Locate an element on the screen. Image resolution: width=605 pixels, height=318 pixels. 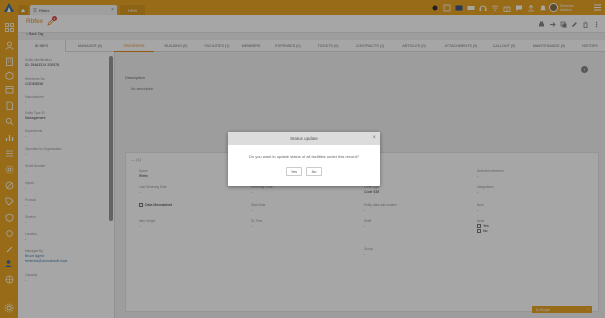
no-button: No is located at coordinates (314, 171).